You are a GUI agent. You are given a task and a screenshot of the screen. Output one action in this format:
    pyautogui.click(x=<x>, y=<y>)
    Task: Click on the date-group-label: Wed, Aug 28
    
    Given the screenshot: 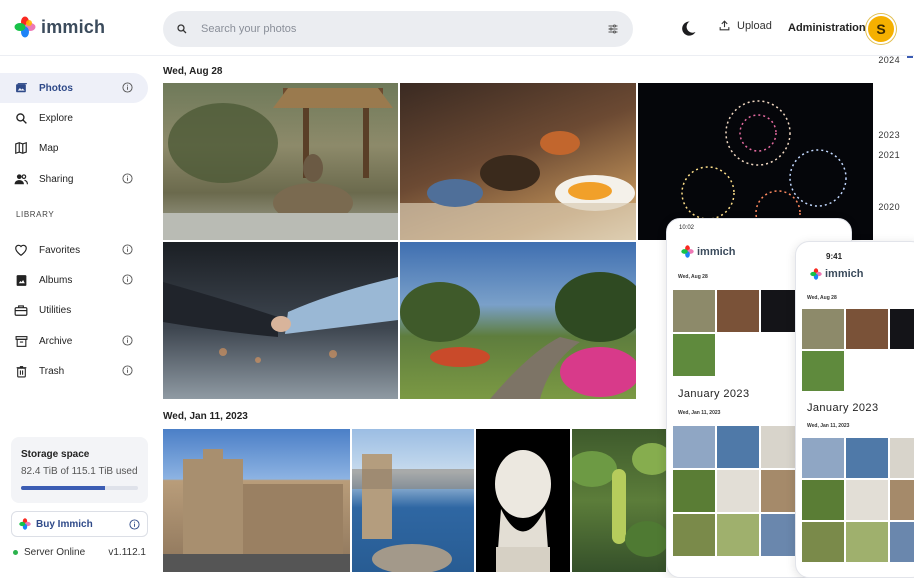 What is the action you would take?
    pyautogui.click(x=192, y=71)
    